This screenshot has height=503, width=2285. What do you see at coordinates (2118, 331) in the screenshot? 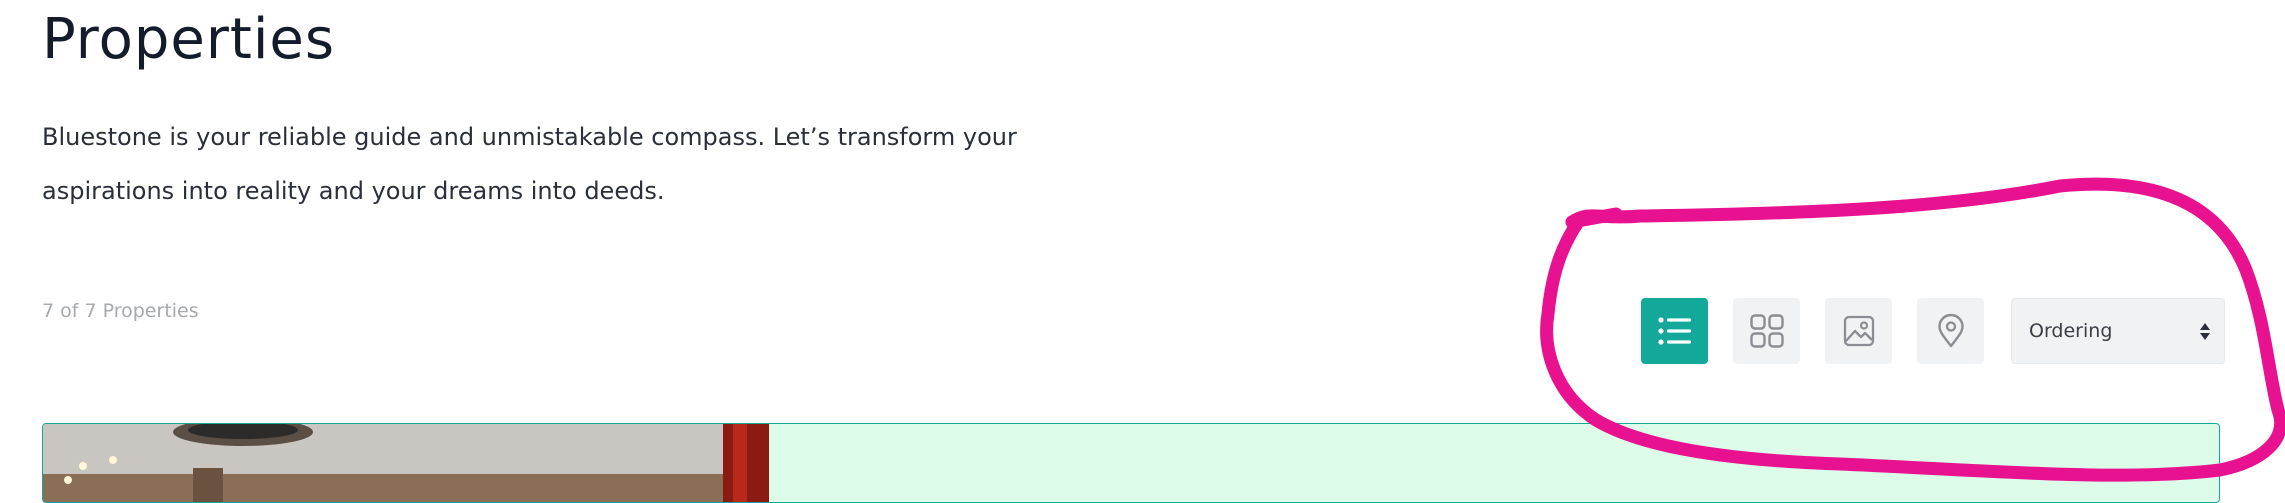
I see `ordering-select: Ordering` at bounding box center [2118, 331].